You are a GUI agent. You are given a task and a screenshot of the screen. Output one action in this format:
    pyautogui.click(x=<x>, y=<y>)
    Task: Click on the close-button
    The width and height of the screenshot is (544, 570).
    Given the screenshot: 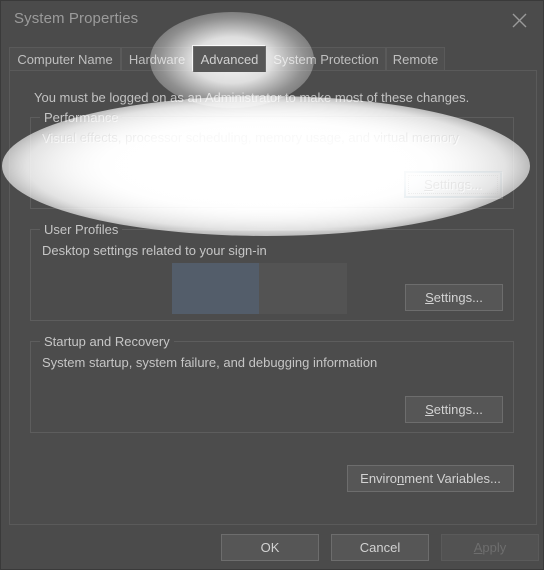 What is the action you would take?
    pyautogui.click(x=519, y=20)
    